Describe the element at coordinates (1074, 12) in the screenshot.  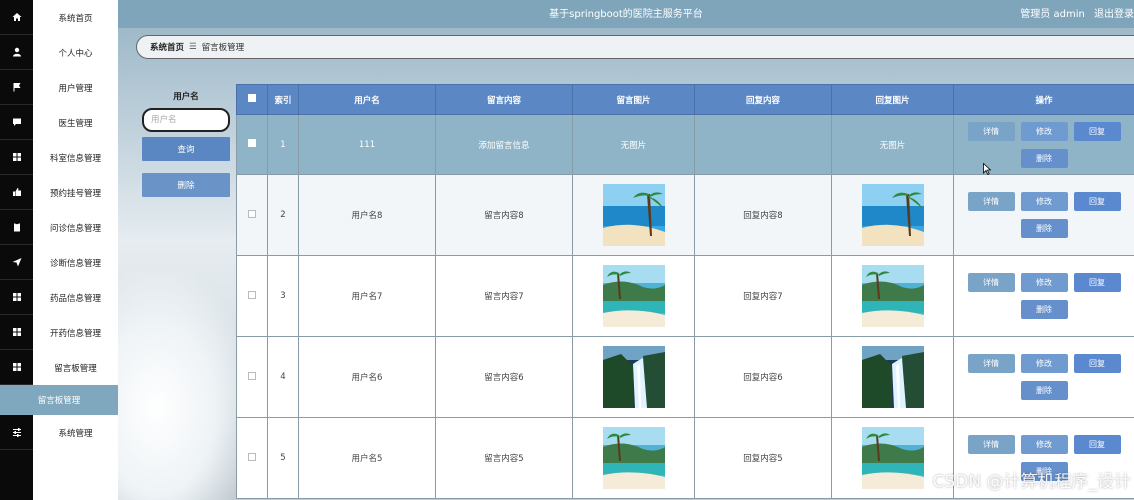
I see `header-user-area: 管理员 admin 退出登录` at that location.